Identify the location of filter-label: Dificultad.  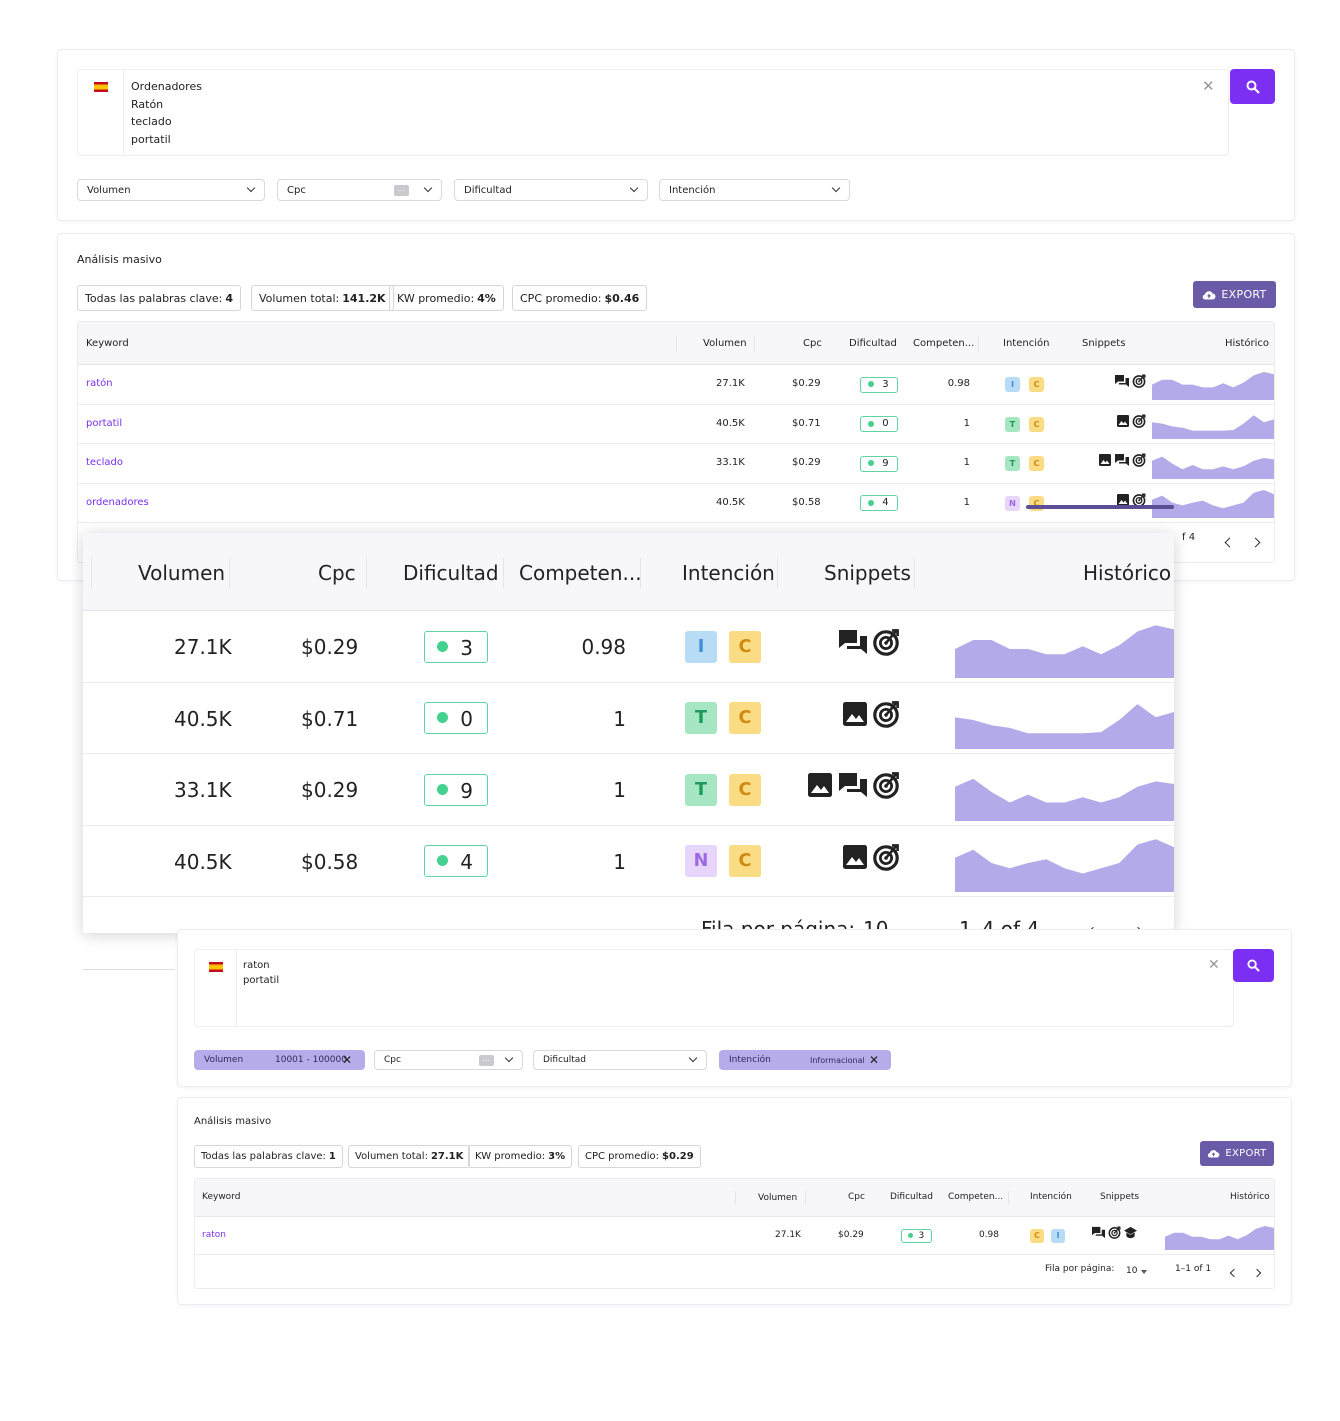
(565, 1060).